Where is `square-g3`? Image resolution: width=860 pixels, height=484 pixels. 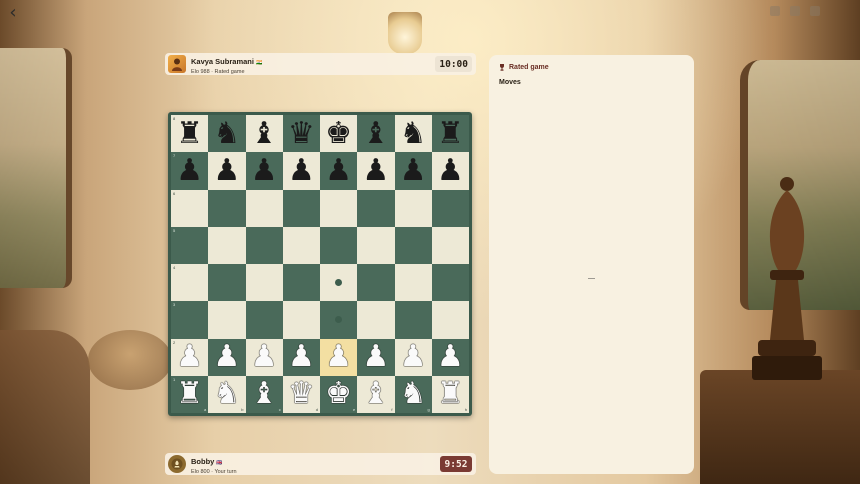
square-g3 is located at coordinates (413, 320).